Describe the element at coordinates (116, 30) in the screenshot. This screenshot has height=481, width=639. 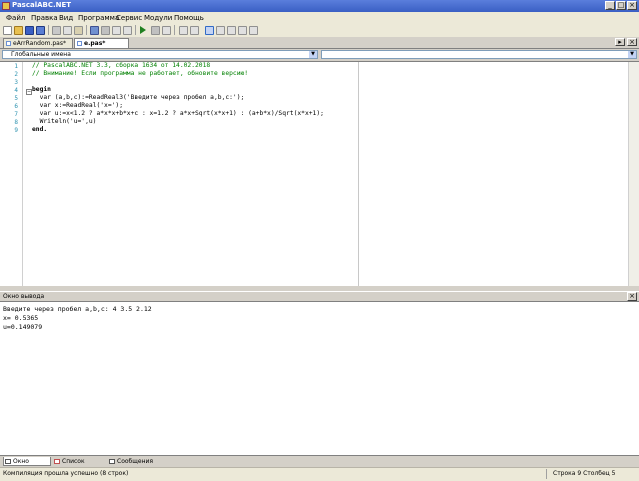
I see `find-icon` at that location.